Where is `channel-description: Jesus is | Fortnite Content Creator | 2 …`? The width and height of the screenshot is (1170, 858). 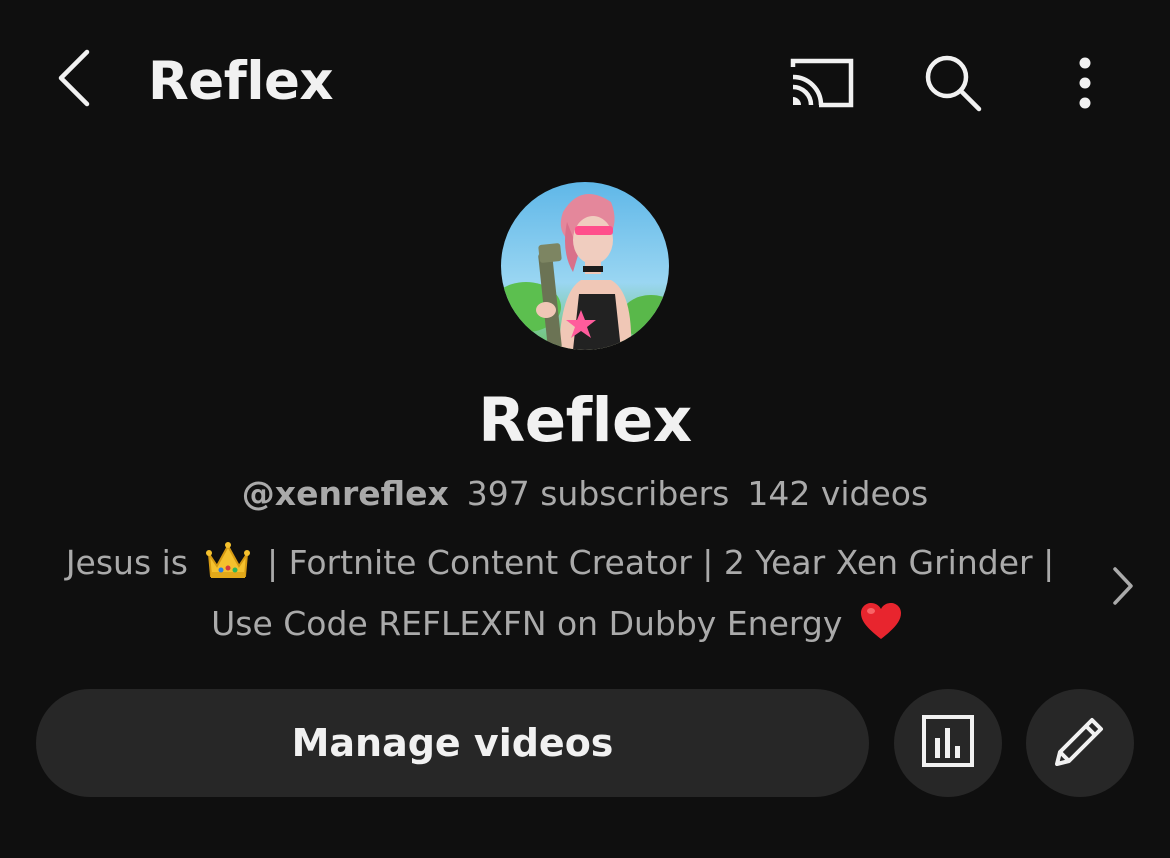
channel-description: Jesus is | Fortnite Content Creator | 2 … is located at coordinates (560, 596).